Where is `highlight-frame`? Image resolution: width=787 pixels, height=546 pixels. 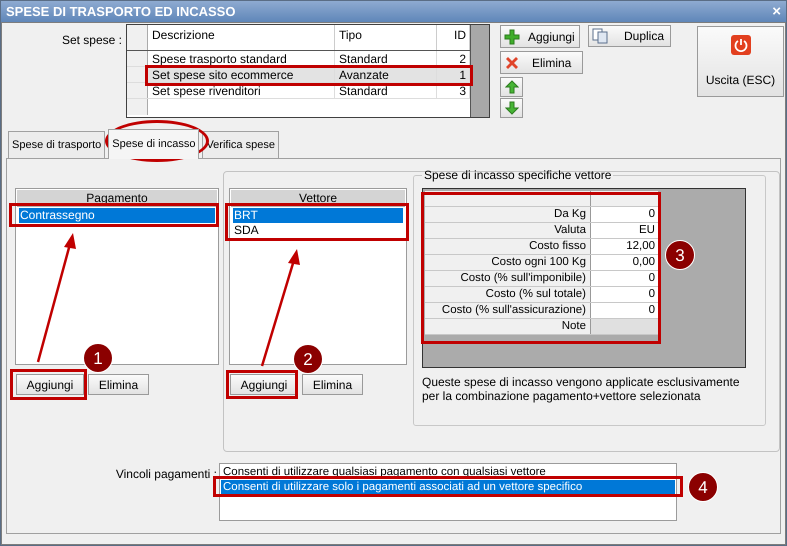 highlight-frame is located at coordinates (262, 384).